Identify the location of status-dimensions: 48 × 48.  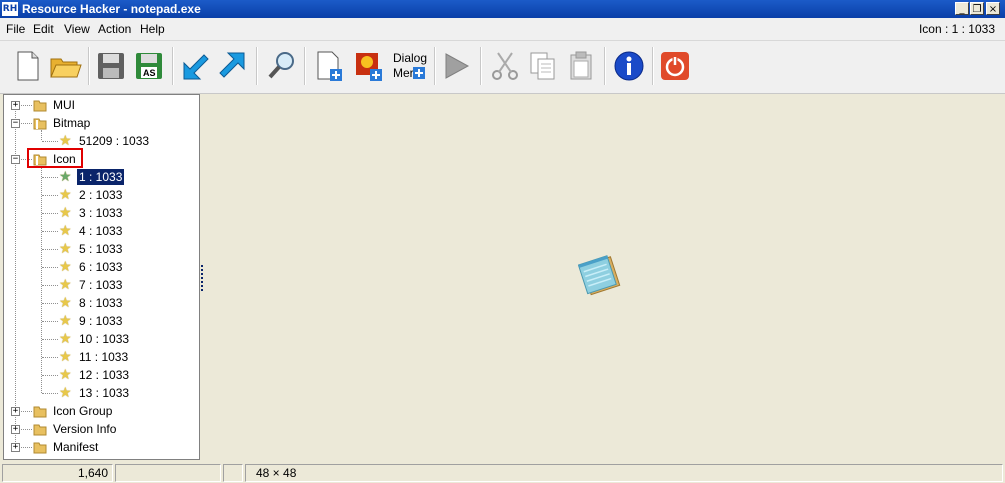
(624, 473).